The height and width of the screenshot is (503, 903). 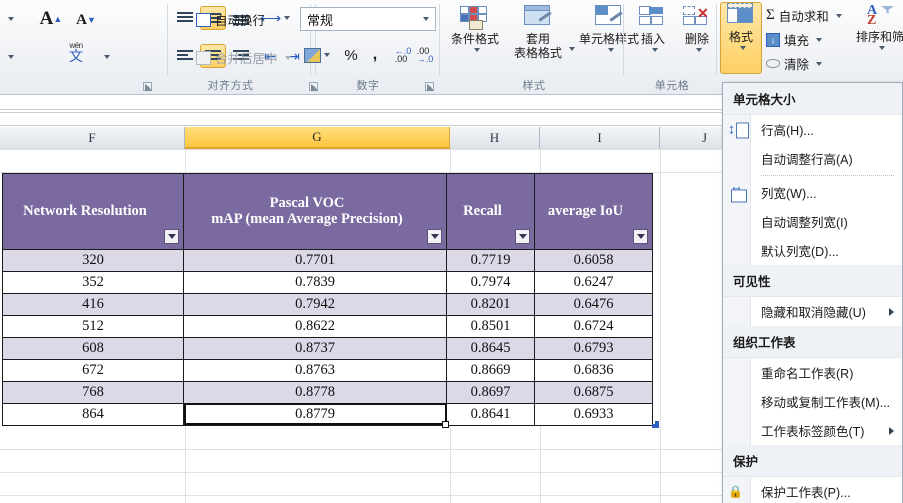 I want to click on align-left-icon, so click(x=185, y=56).